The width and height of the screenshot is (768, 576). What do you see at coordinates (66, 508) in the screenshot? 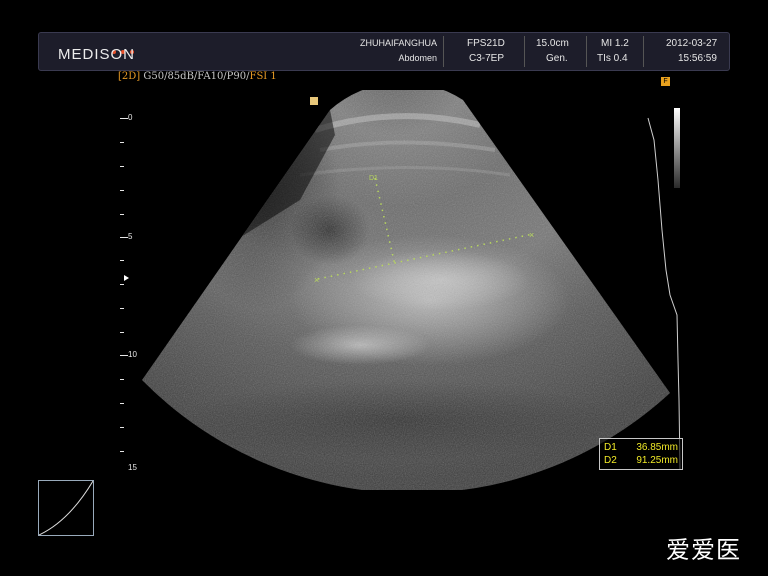
I see `gray-map-curve` at bounding box center [66, 508].